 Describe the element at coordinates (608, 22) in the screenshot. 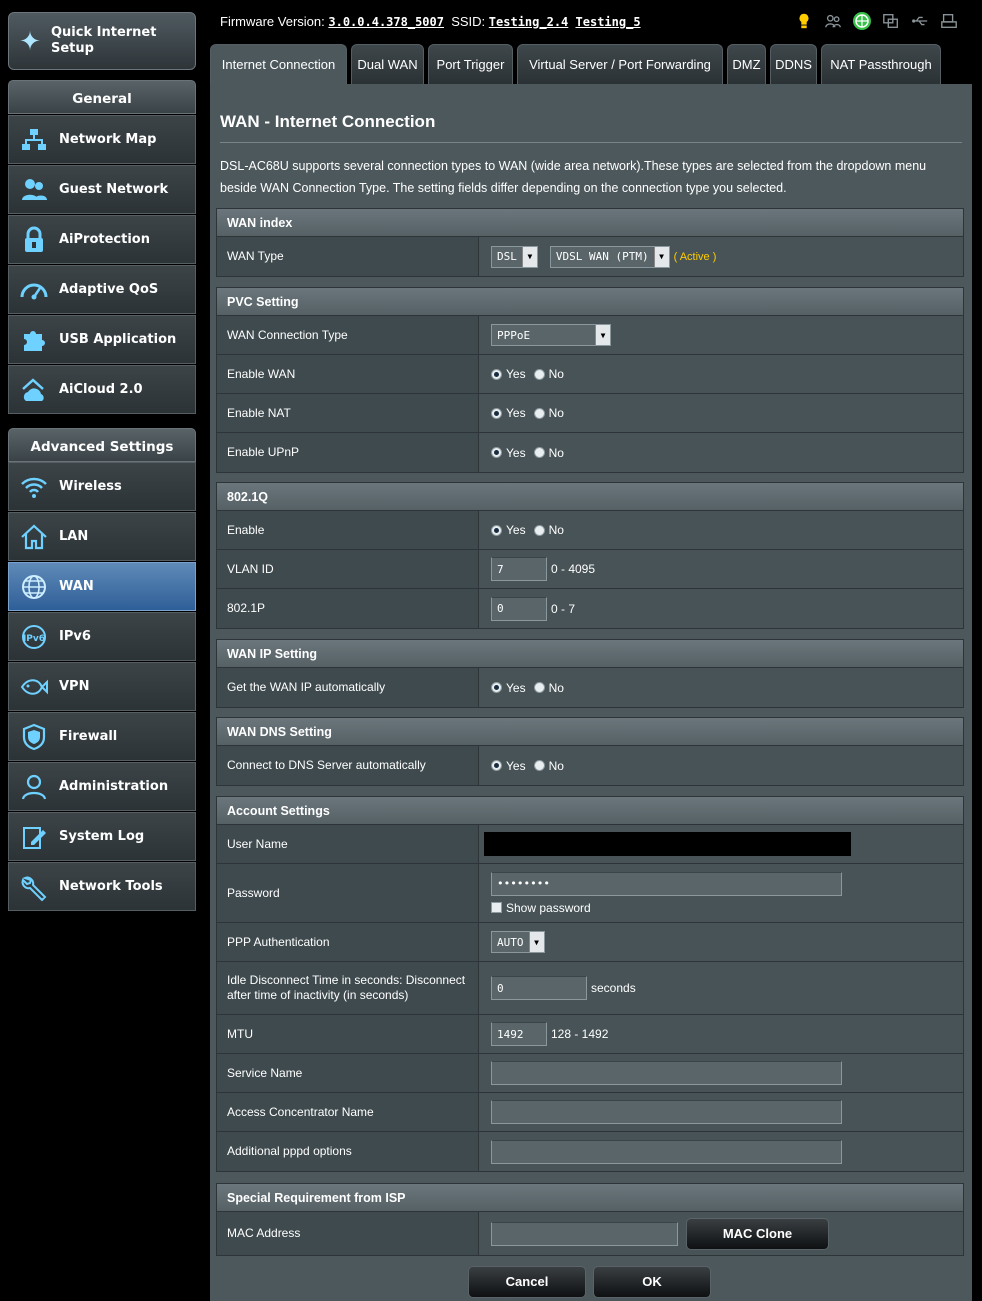

I see `ssid-link-2: Testing_5` at that location.